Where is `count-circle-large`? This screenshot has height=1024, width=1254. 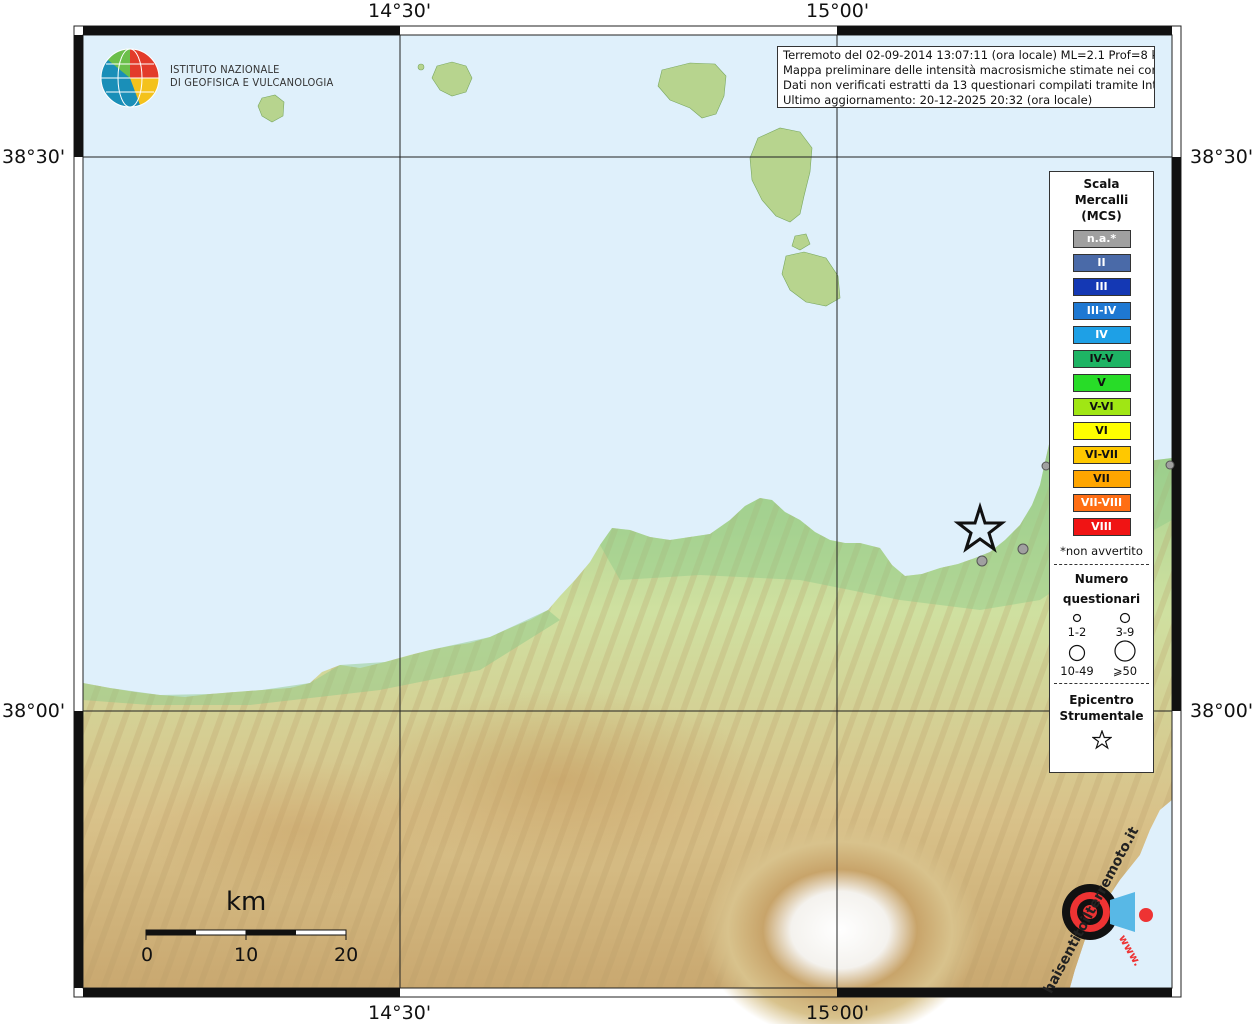 count-circle-large is located at coordinates (1077, 653).